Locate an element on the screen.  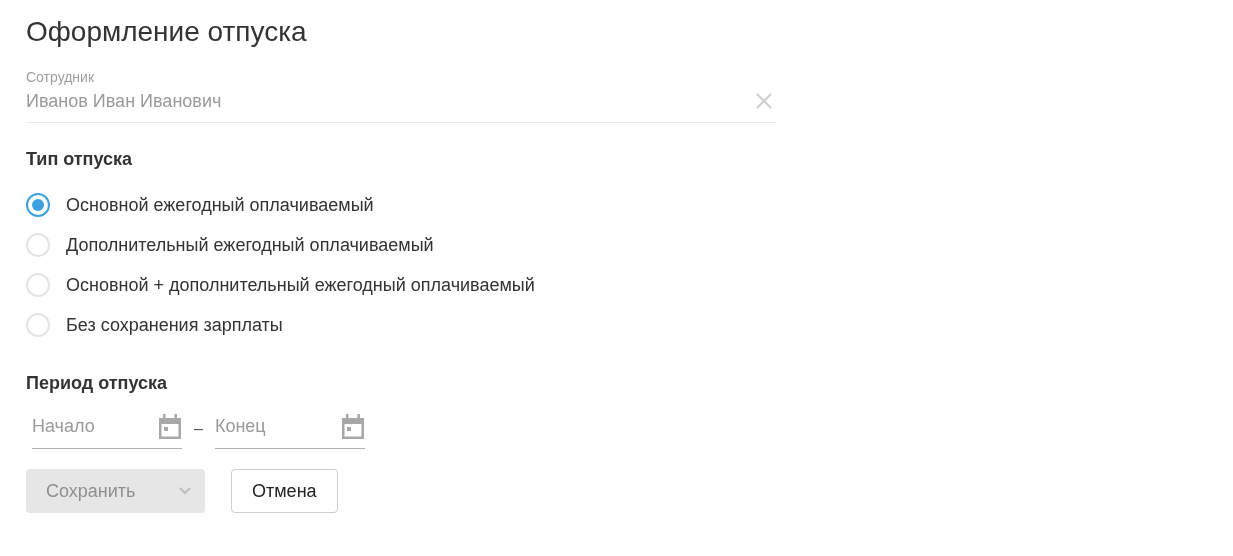
page-title: Оформление отпуска is located at coordinates (167, 32).